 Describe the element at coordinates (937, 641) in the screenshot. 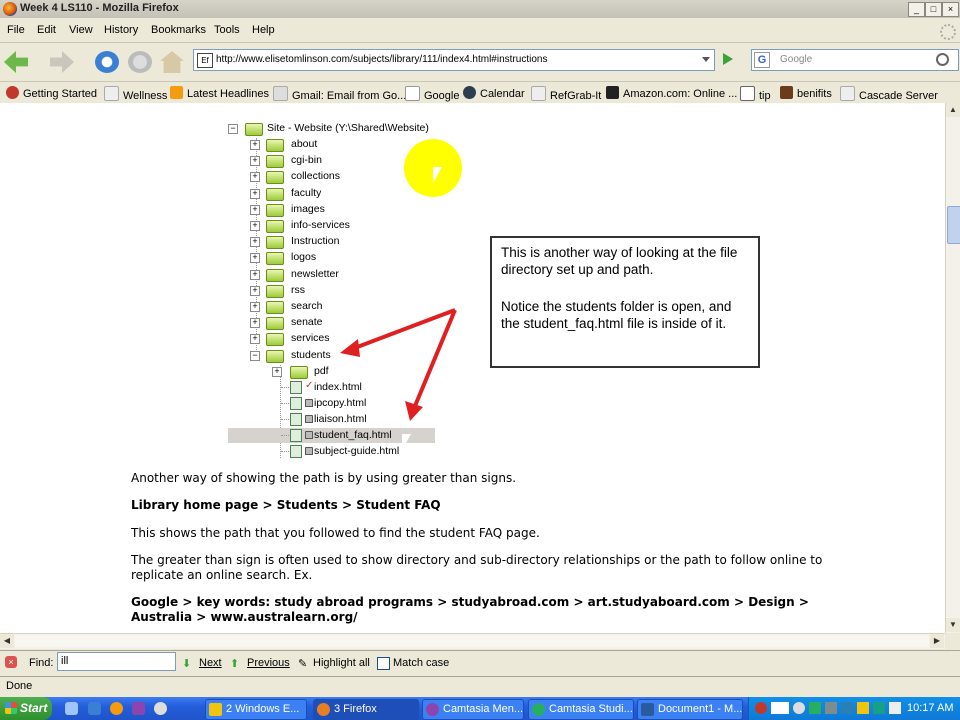

I see `scroll-right-icon: ▶` at that location.